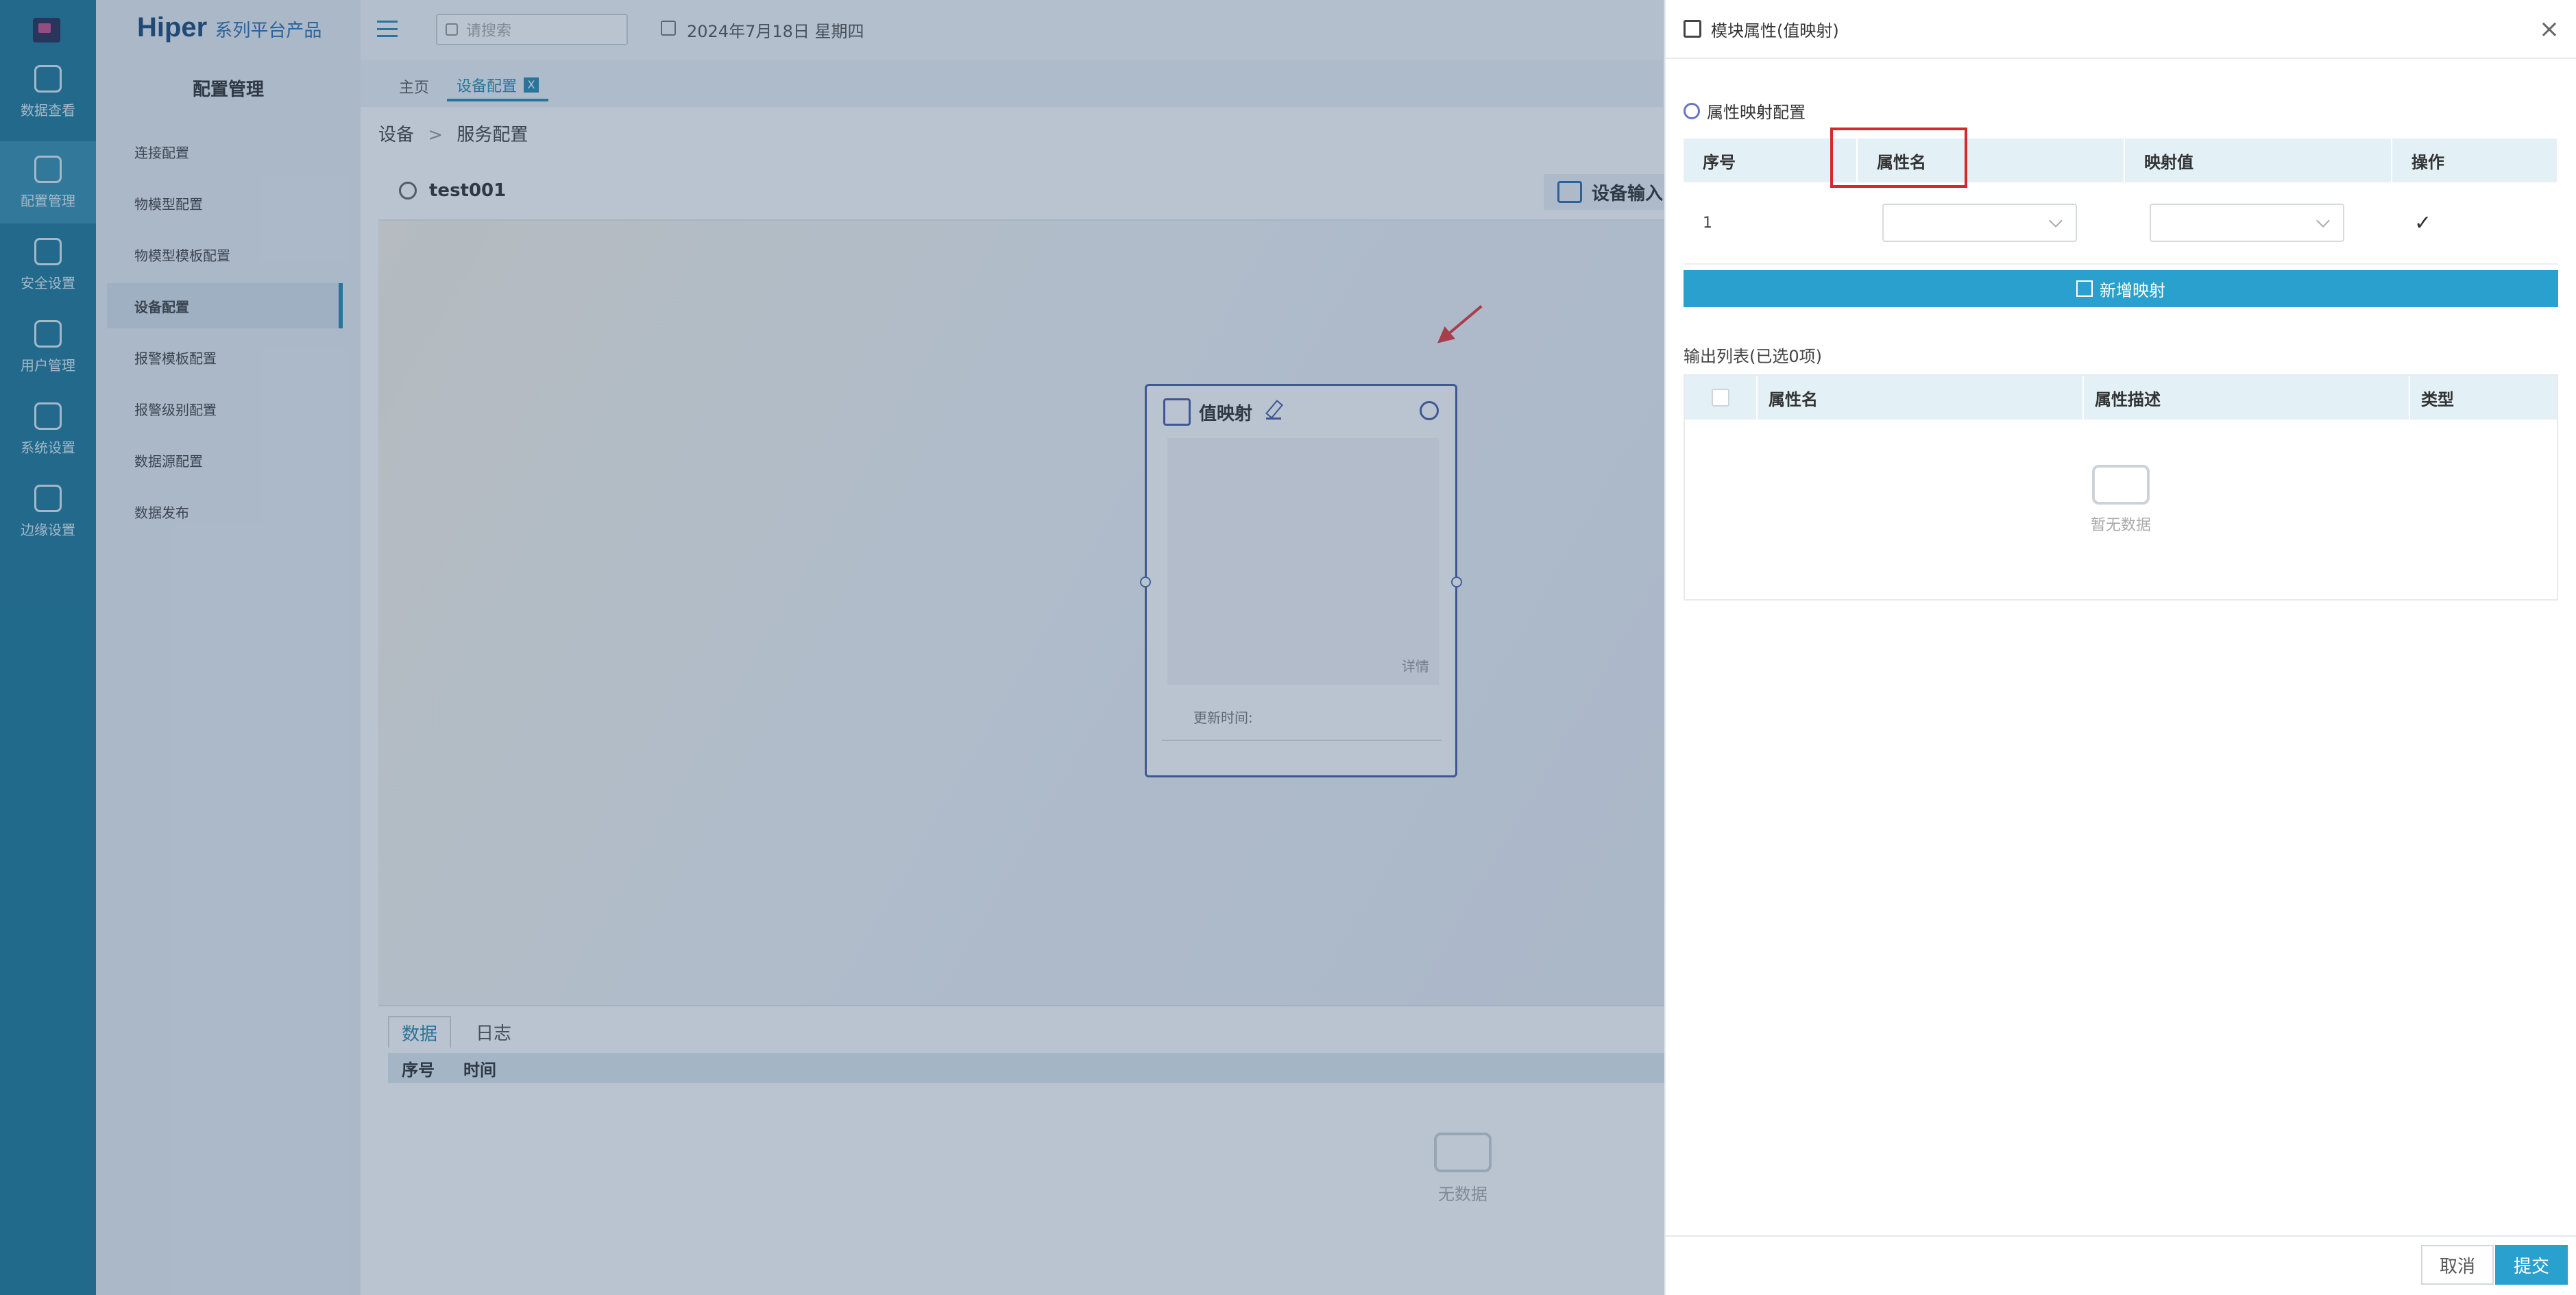 The width and height of the screenshot is (2576, 1295). What do you see at coordinates (1771, 223) in the screenshot?
I see `row-index: 1` at bounding box center [1771, 223].